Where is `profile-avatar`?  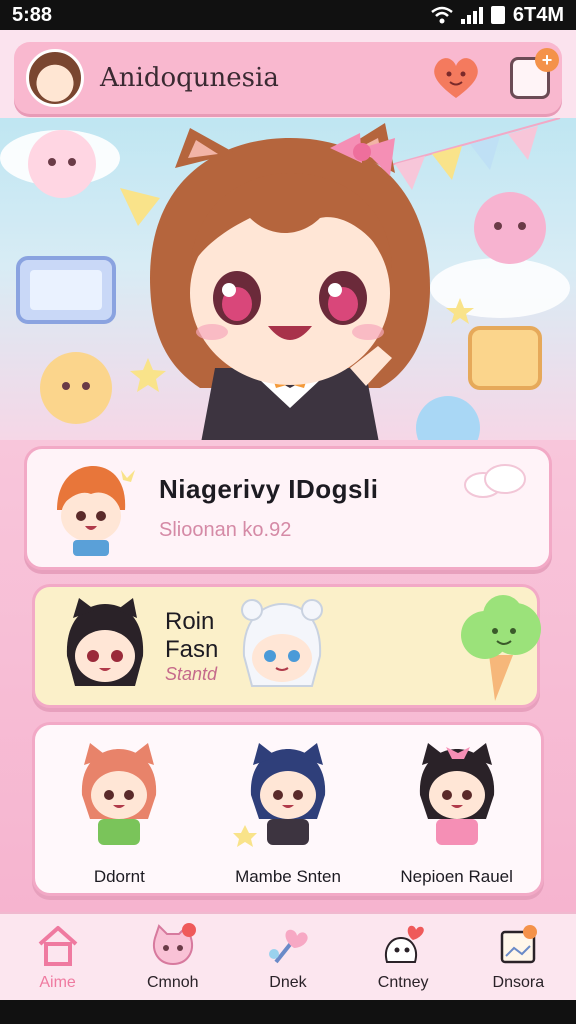
profile-avatar is located at coordinates (96, 511).